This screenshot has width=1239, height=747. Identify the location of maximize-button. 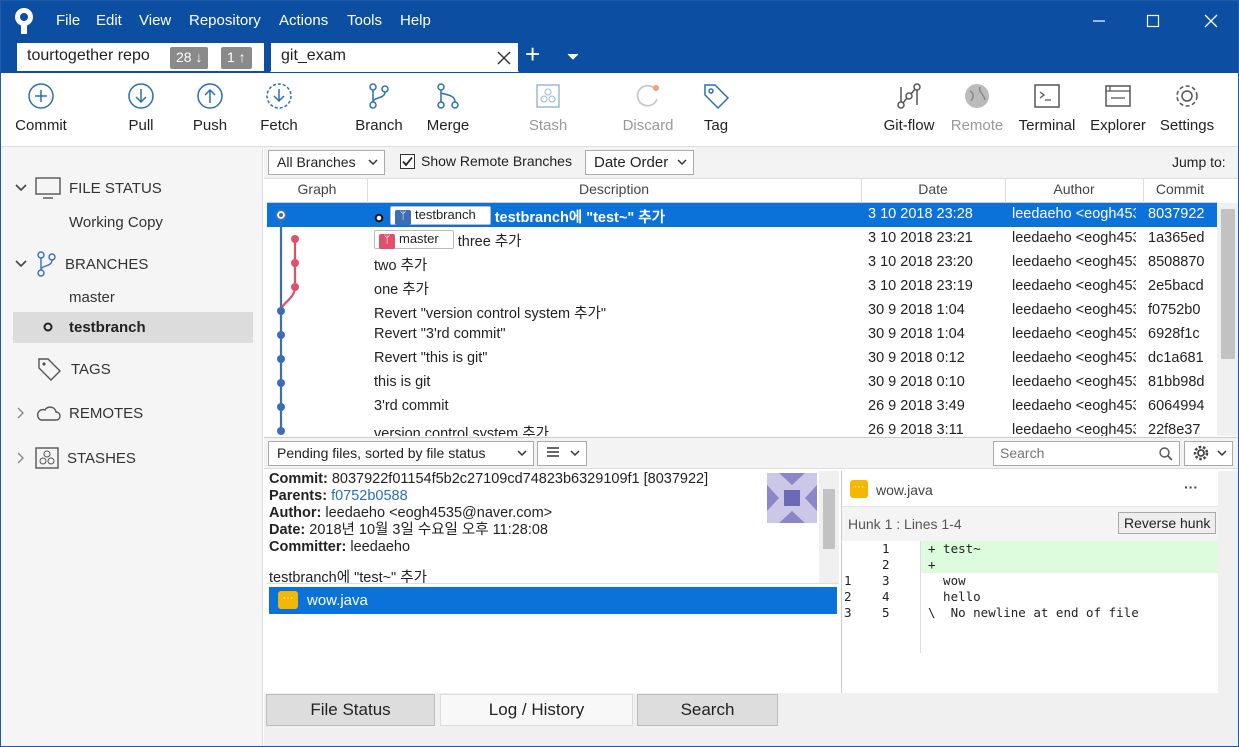
(1153, 21).